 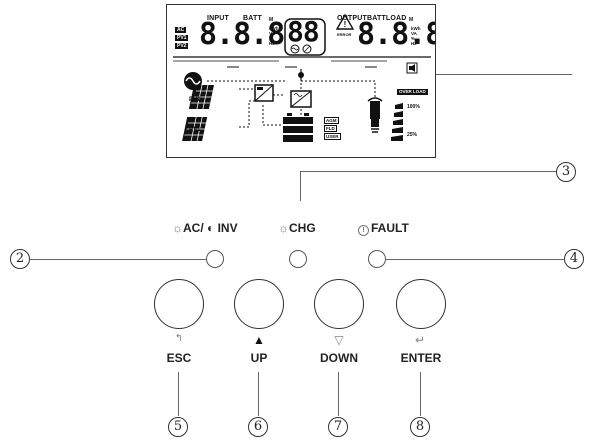 What do you see at coordinates (259, 340) in the screenshot?
I see `up-arrow-icon: ▲` at bounding box center [259, 340].